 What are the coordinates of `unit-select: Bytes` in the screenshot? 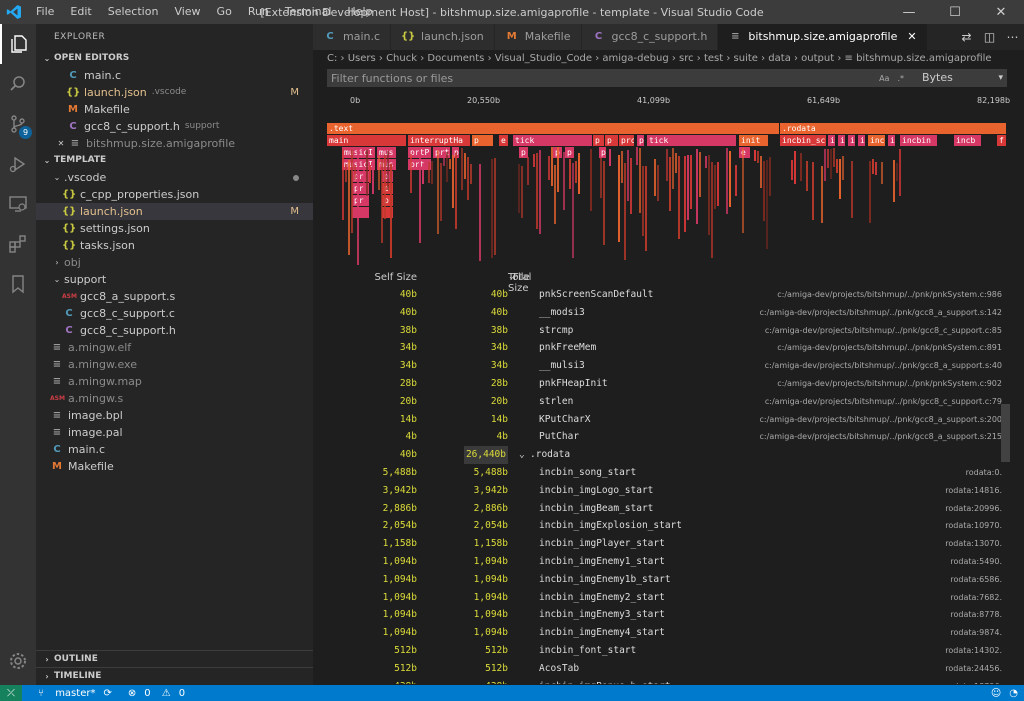 It's located at (959, 78).